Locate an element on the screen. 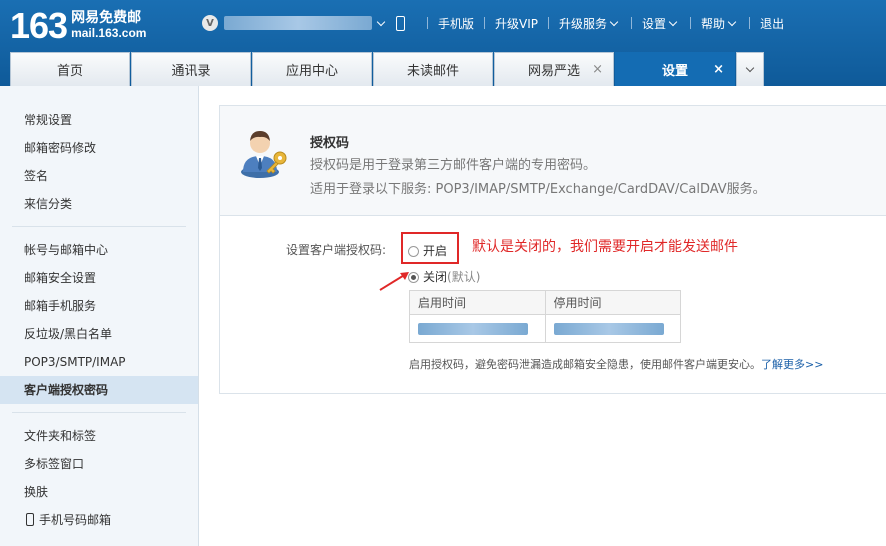 The width and height of the screenshot is (886, 546). table-row is located at coordinates (545, 328).